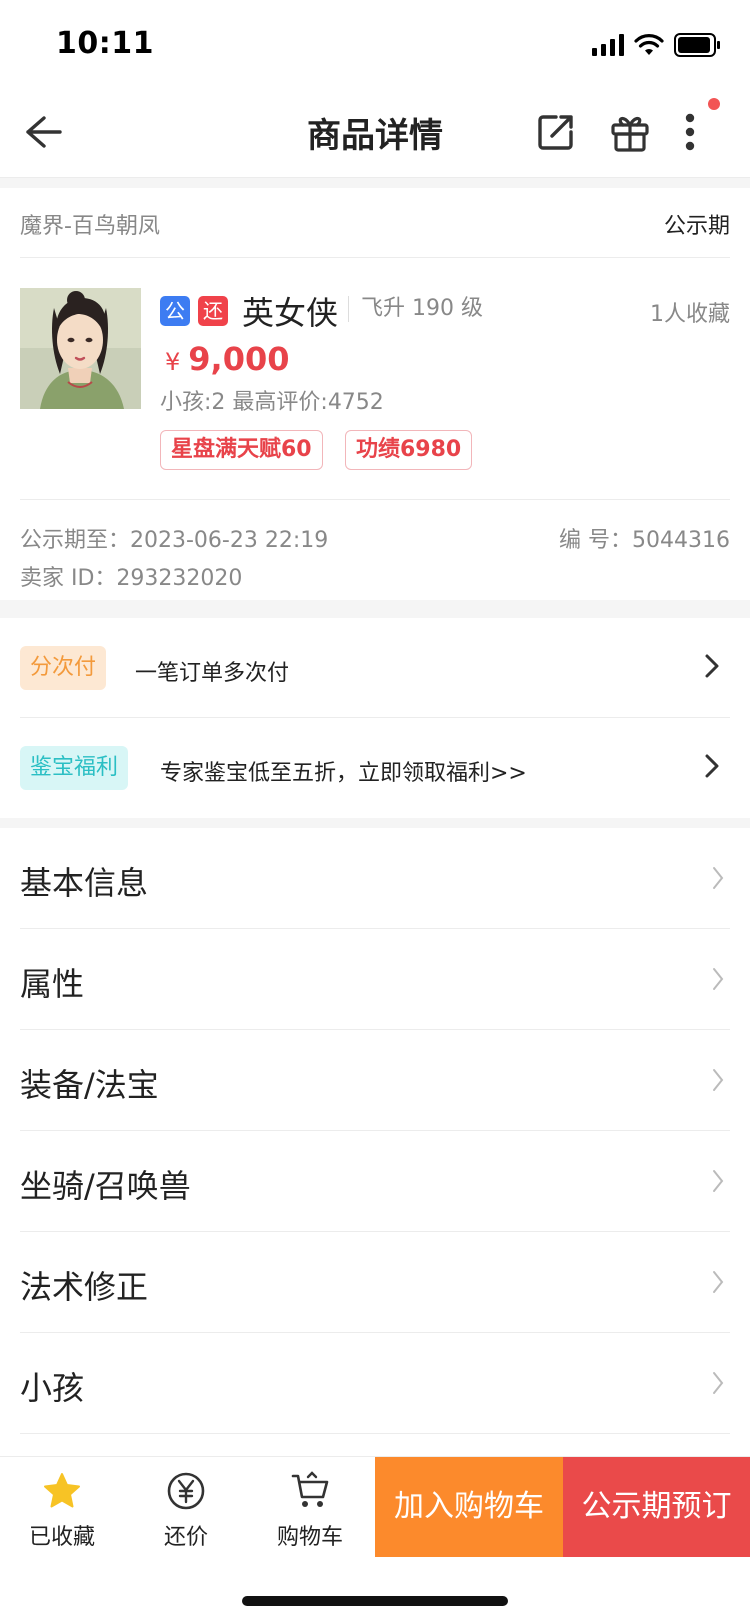 The width and height of the screenshot is (750, 1624). I want to click on server-row: 魔界-百鸟朝凤 公示期, so click(375, 223).